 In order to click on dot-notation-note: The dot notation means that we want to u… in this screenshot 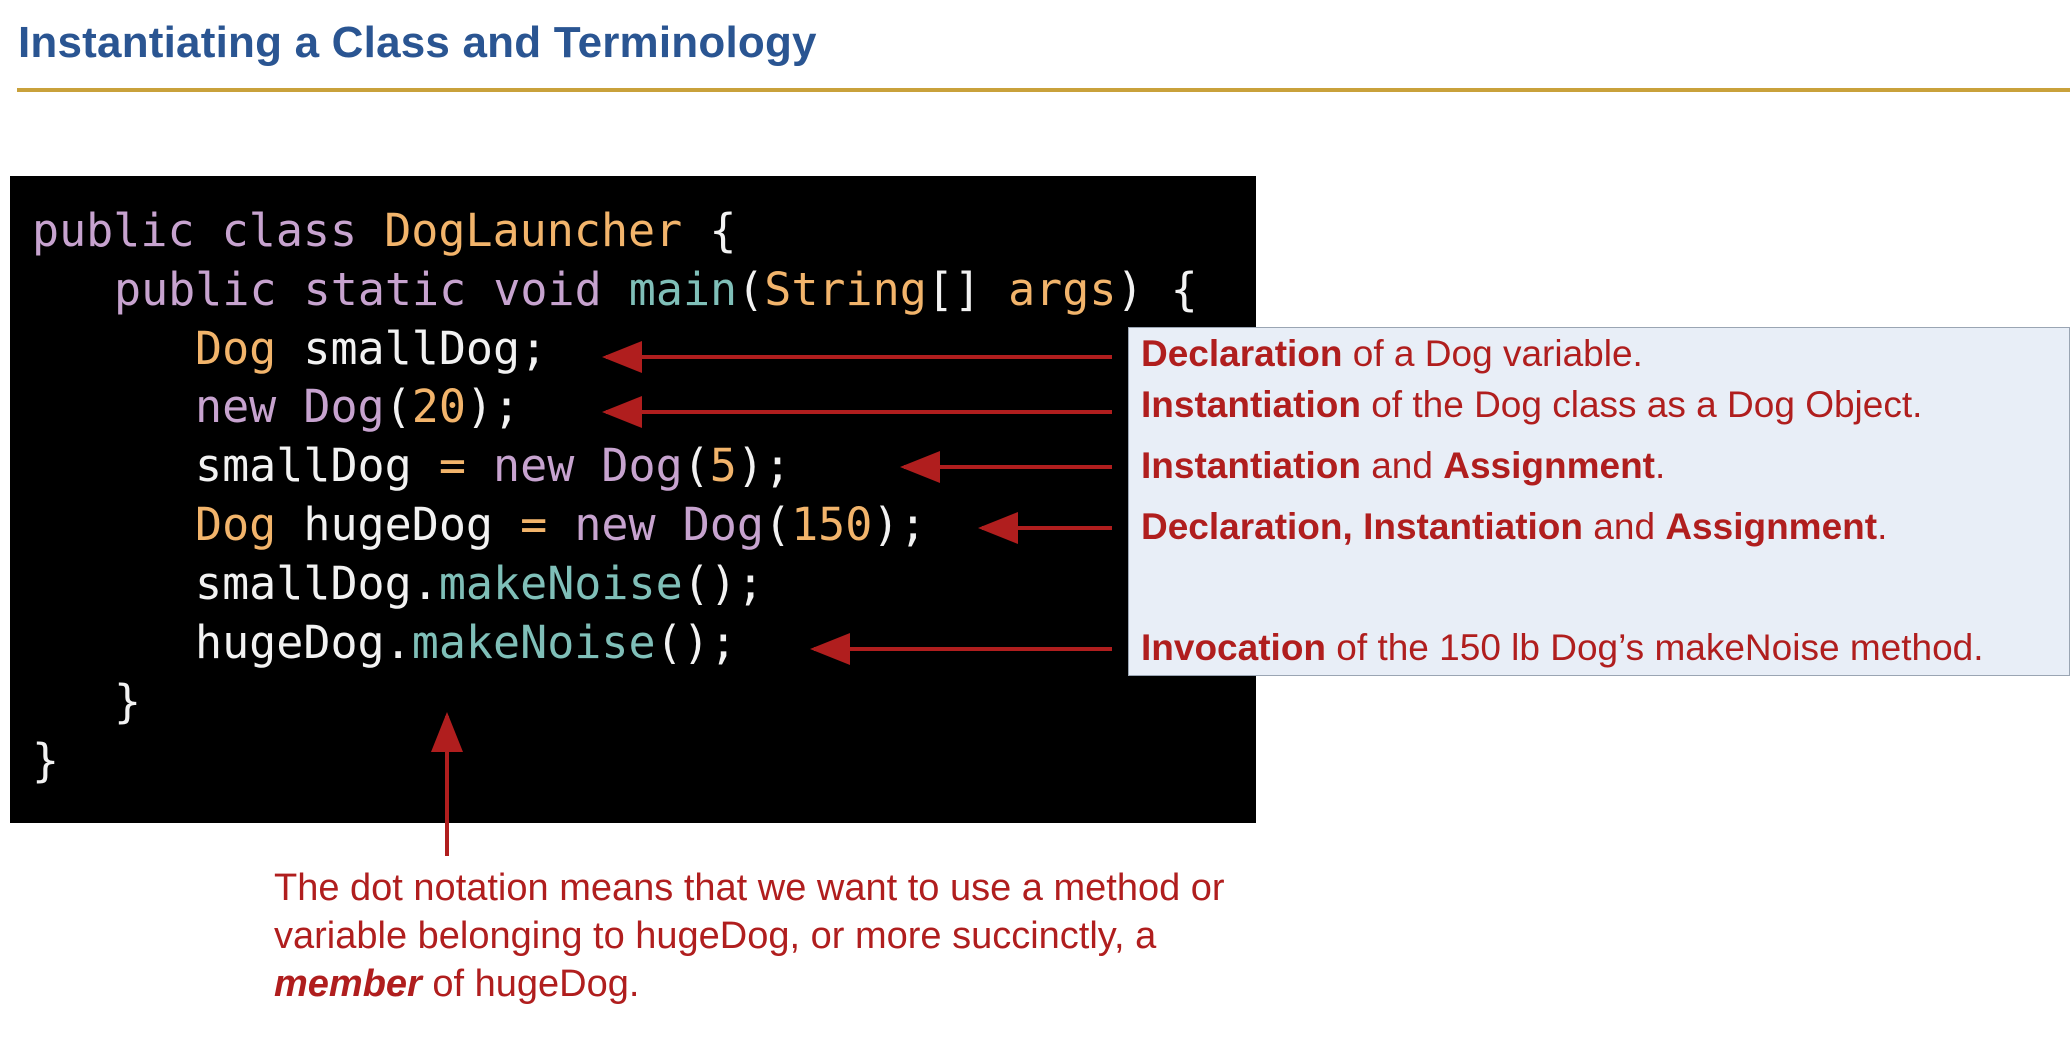, I will do `click(754, 936)`.